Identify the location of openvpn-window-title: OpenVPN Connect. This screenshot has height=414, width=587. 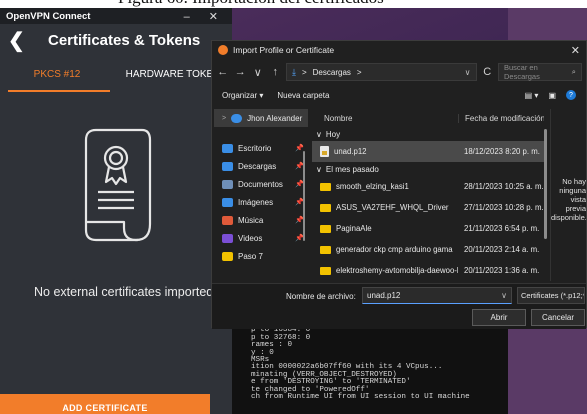
(48, 16).